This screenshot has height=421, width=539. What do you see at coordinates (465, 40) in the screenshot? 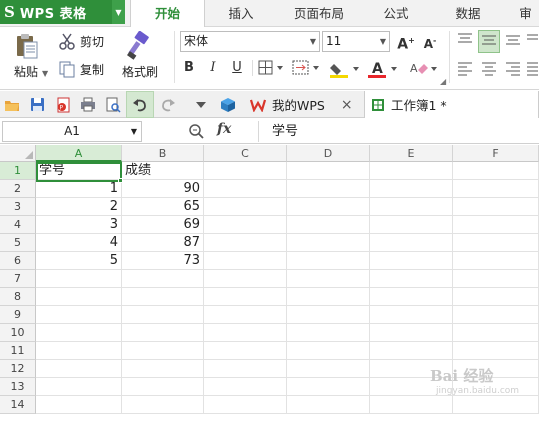
I see `align-top-button` at bounding box center [465, 40].